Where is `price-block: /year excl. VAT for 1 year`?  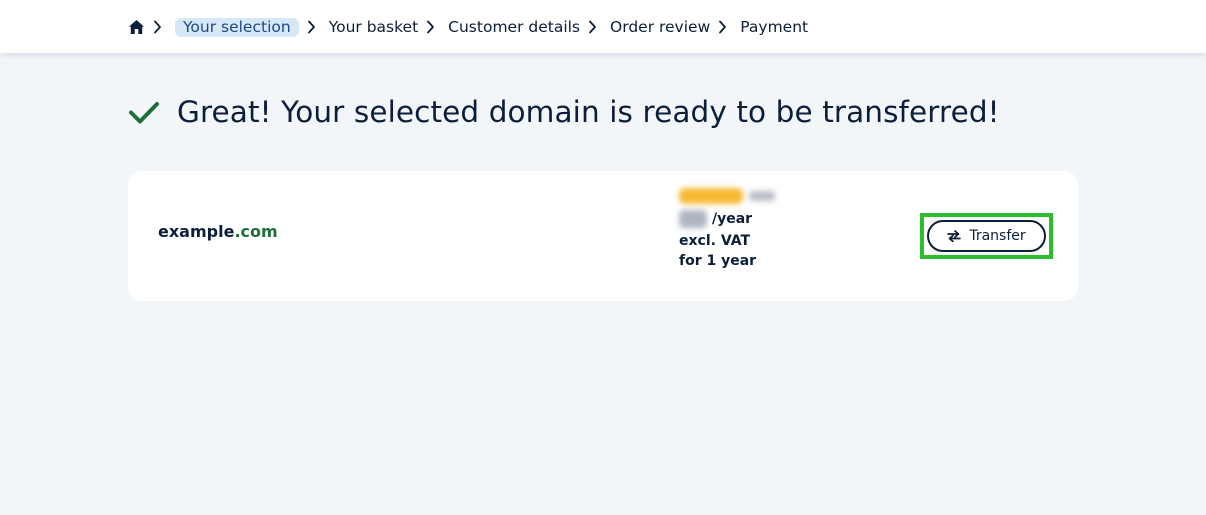
price-block: /year excl. VAT for 1 year is located at coordinates (739, 228).